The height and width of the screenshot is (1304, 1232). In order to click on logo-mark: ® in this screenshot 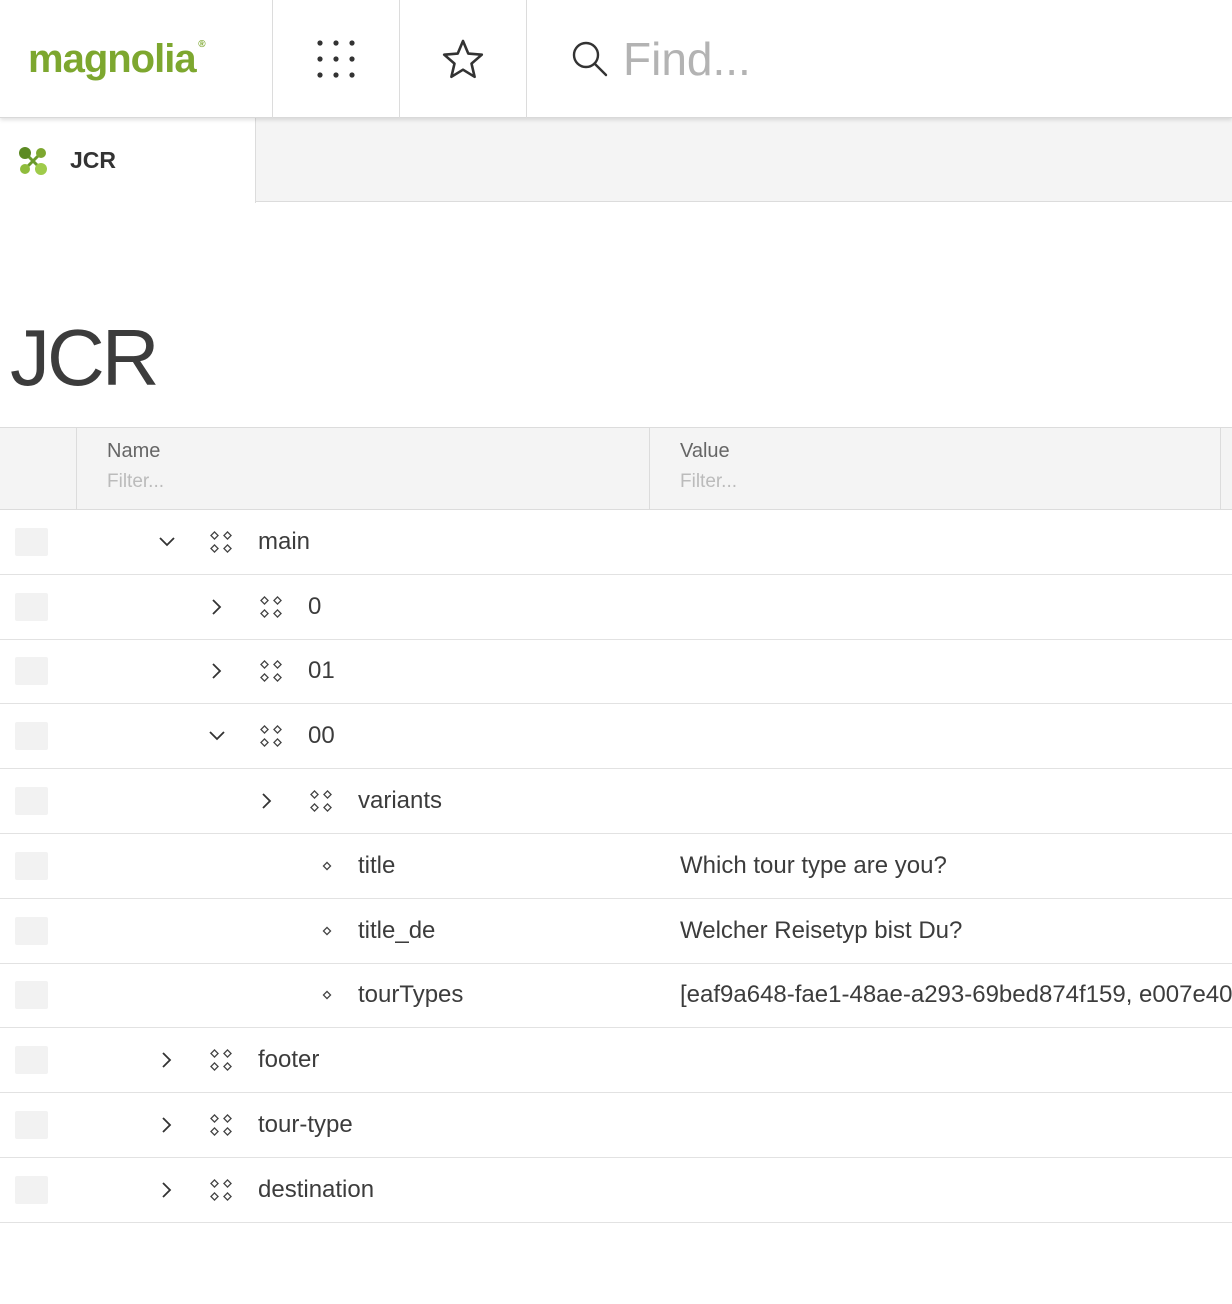, I will do `click(201, 44)`.